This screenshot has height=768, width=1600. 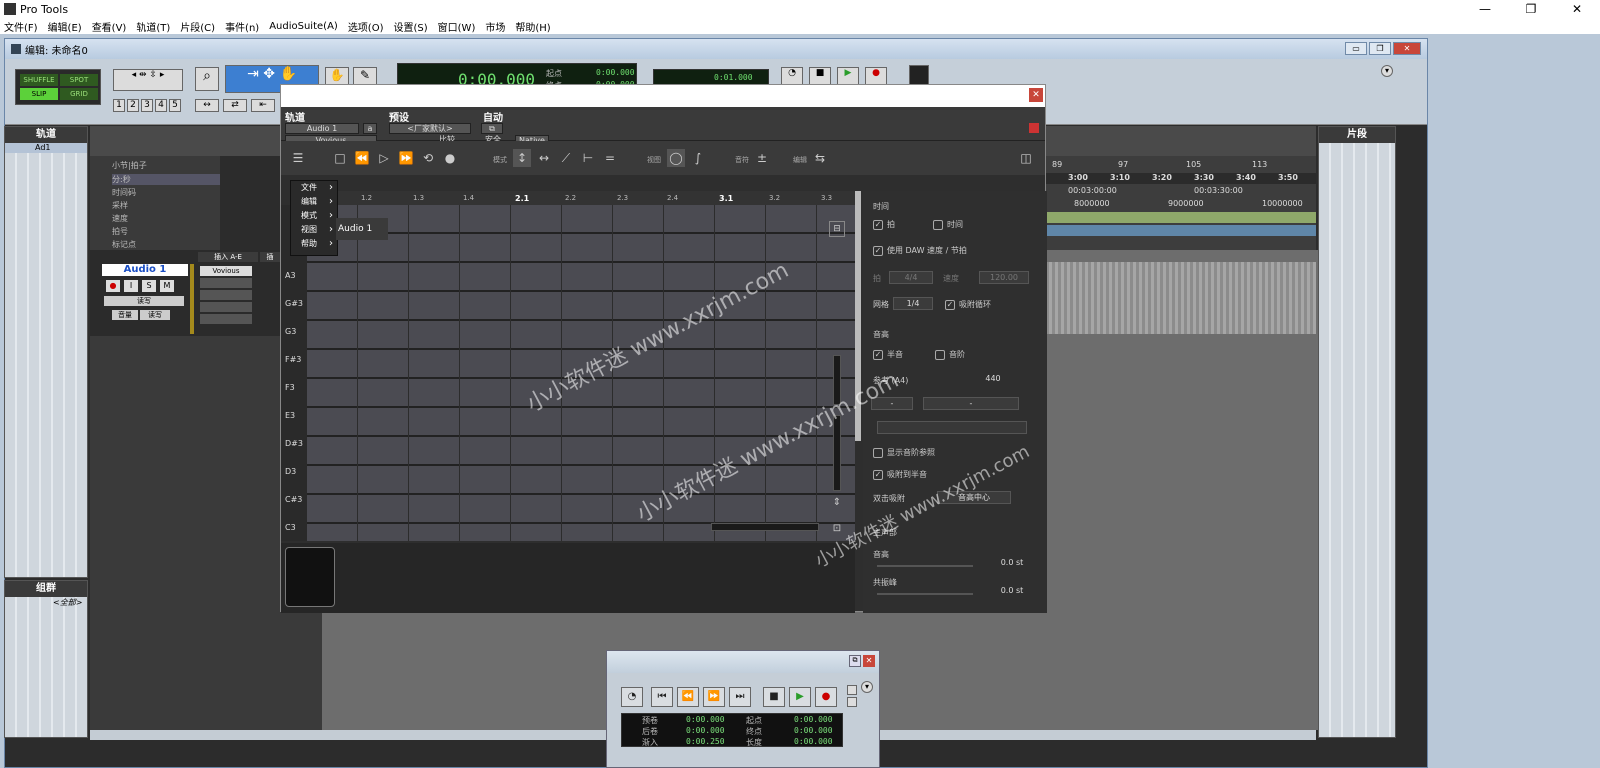 What do you see at coordinates (532, 26) in the screenshot?
I see `menu-help: 帮助(H)` at bounding box center [532, 26].